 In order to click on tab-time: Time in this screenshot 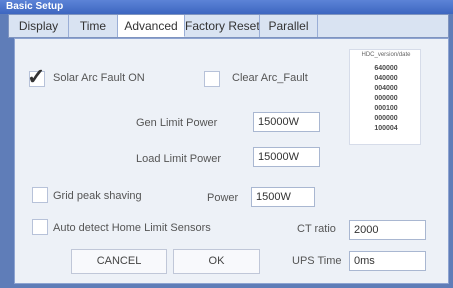, I will do `click(93, 26)`.